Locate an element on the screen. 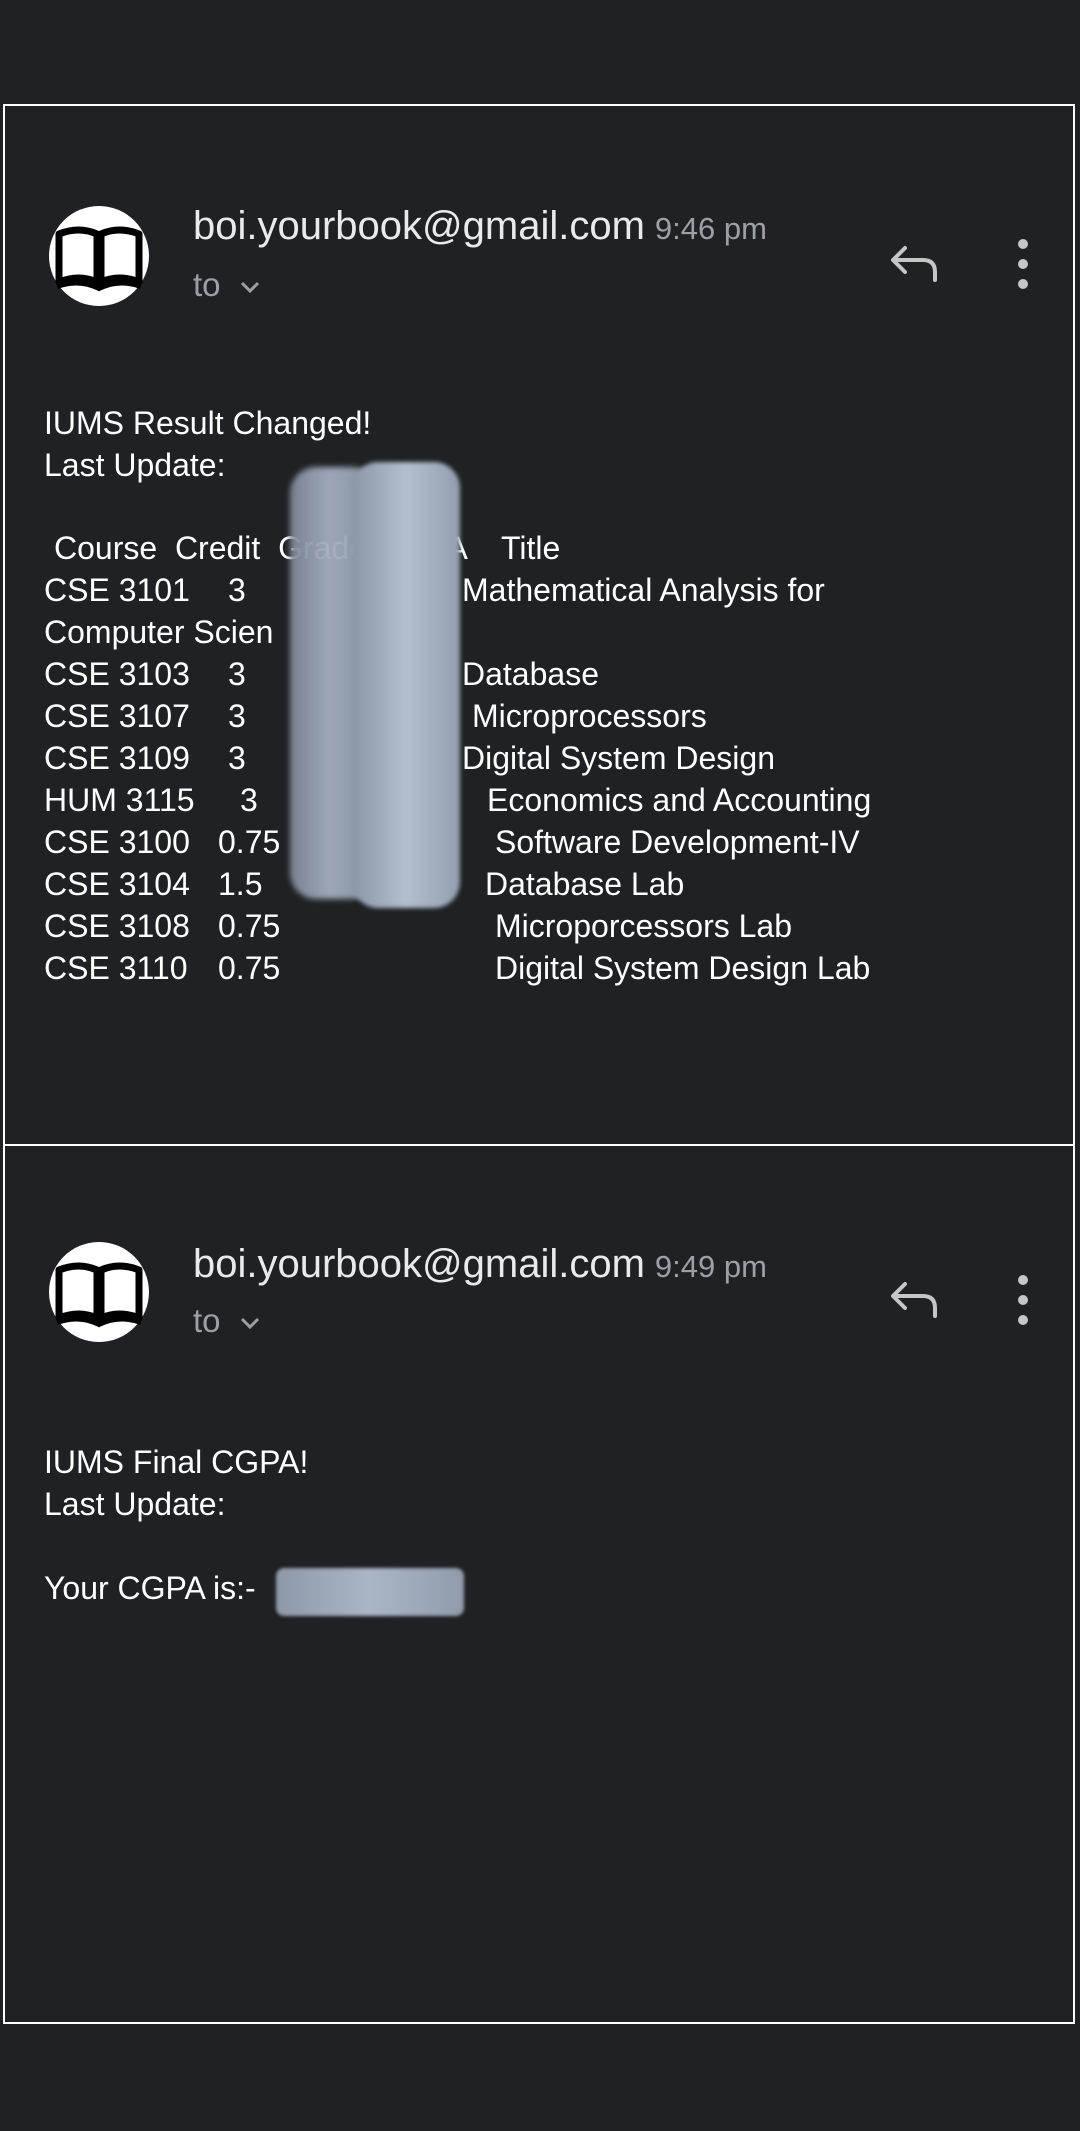 The height and width of the screenshot is (2131, 1080). row-title: Economics and Accounting is located at coordinates (679, 800).